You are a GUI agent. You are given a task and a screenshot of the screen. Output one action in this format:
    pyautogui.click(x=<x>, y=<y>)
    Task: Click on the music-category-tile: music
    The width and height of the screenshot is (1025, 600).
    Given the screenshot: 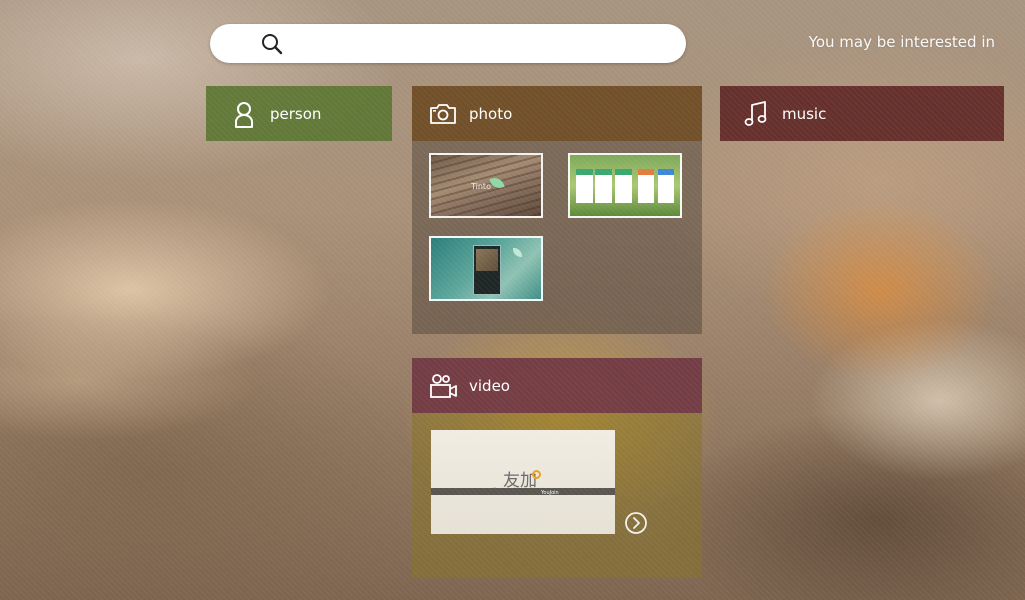 What is the action you would take?
    pyautogui.click(x=862, y=113)
    